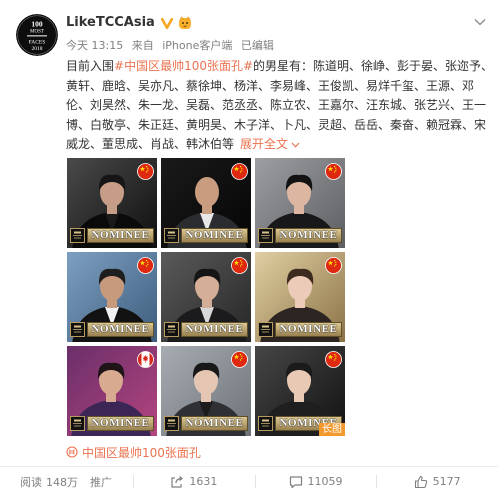  Describe the element at coordinates (141, 452) in the screenshot. I see `topic-label: 中国区最帅100张面孔` at that location.